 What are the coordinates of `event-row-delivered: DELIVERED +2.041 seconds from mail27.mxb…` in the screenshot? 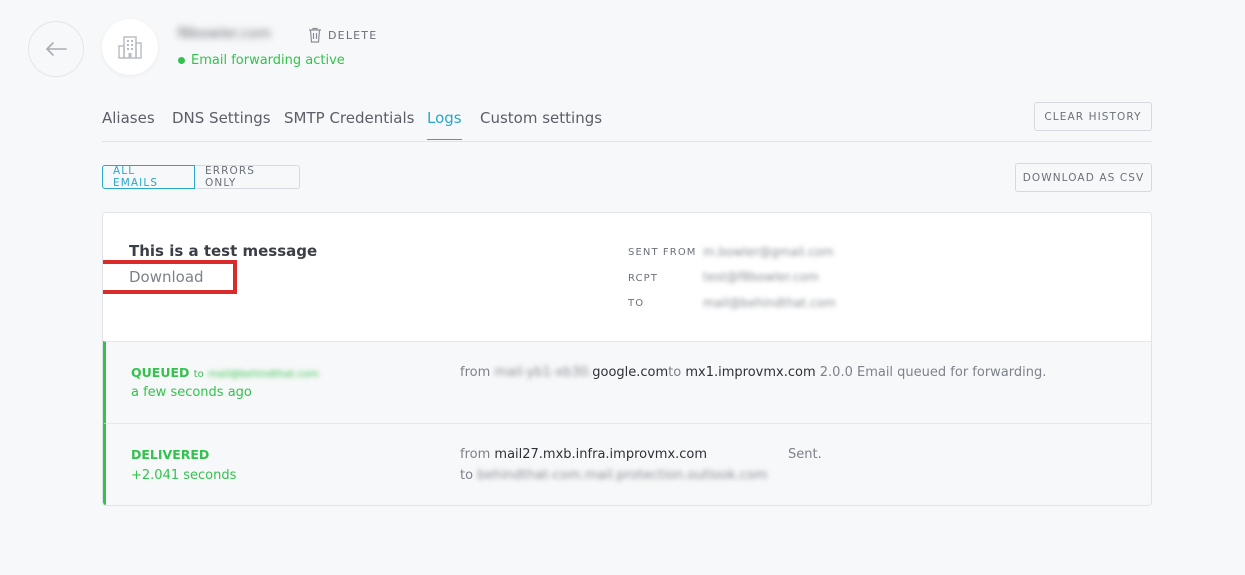 It's located at (627, 464).